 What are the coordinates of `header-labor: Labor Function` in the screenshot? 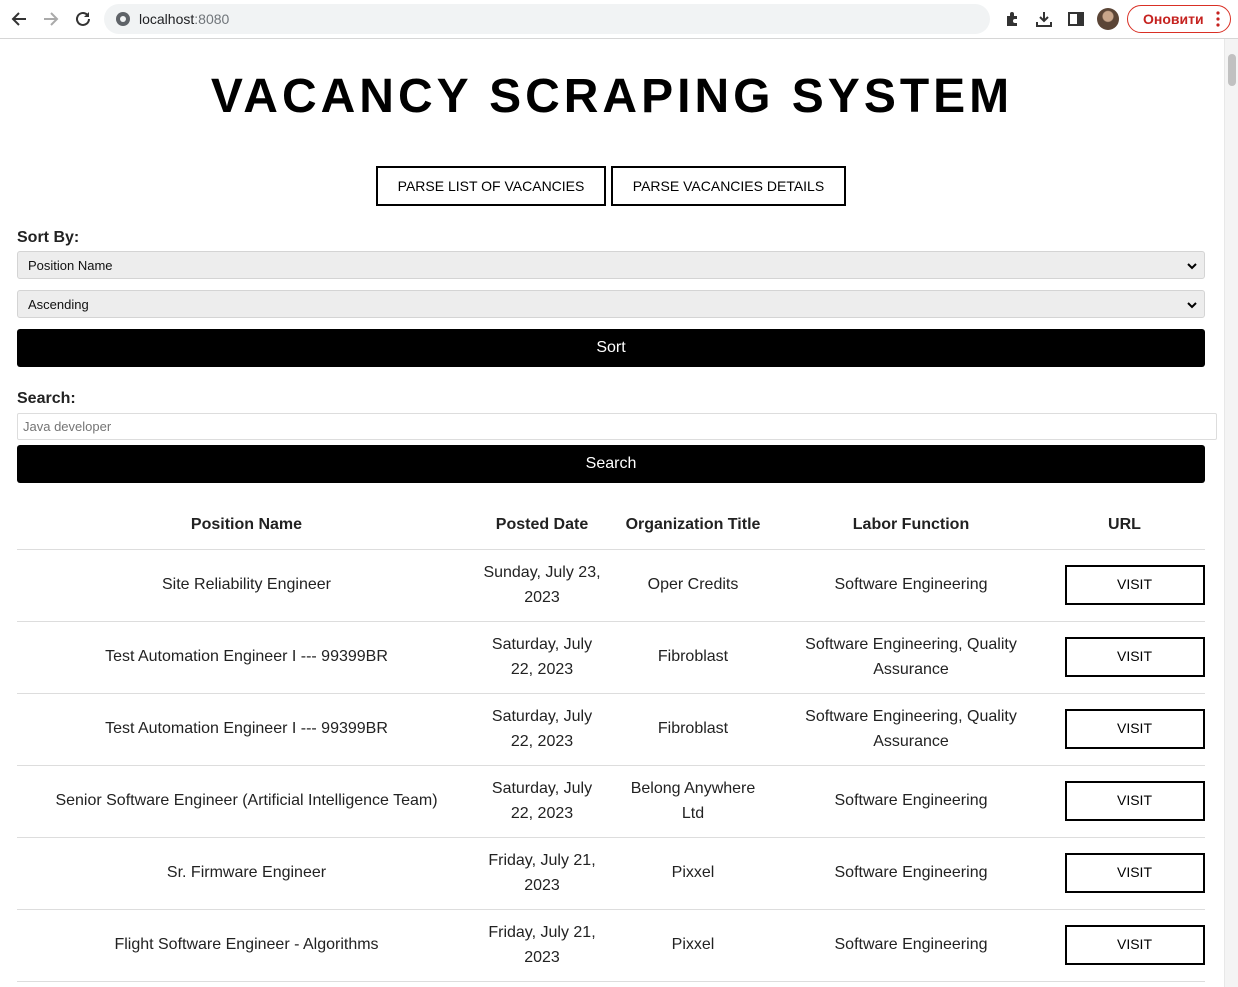 It's located at (911, 525).